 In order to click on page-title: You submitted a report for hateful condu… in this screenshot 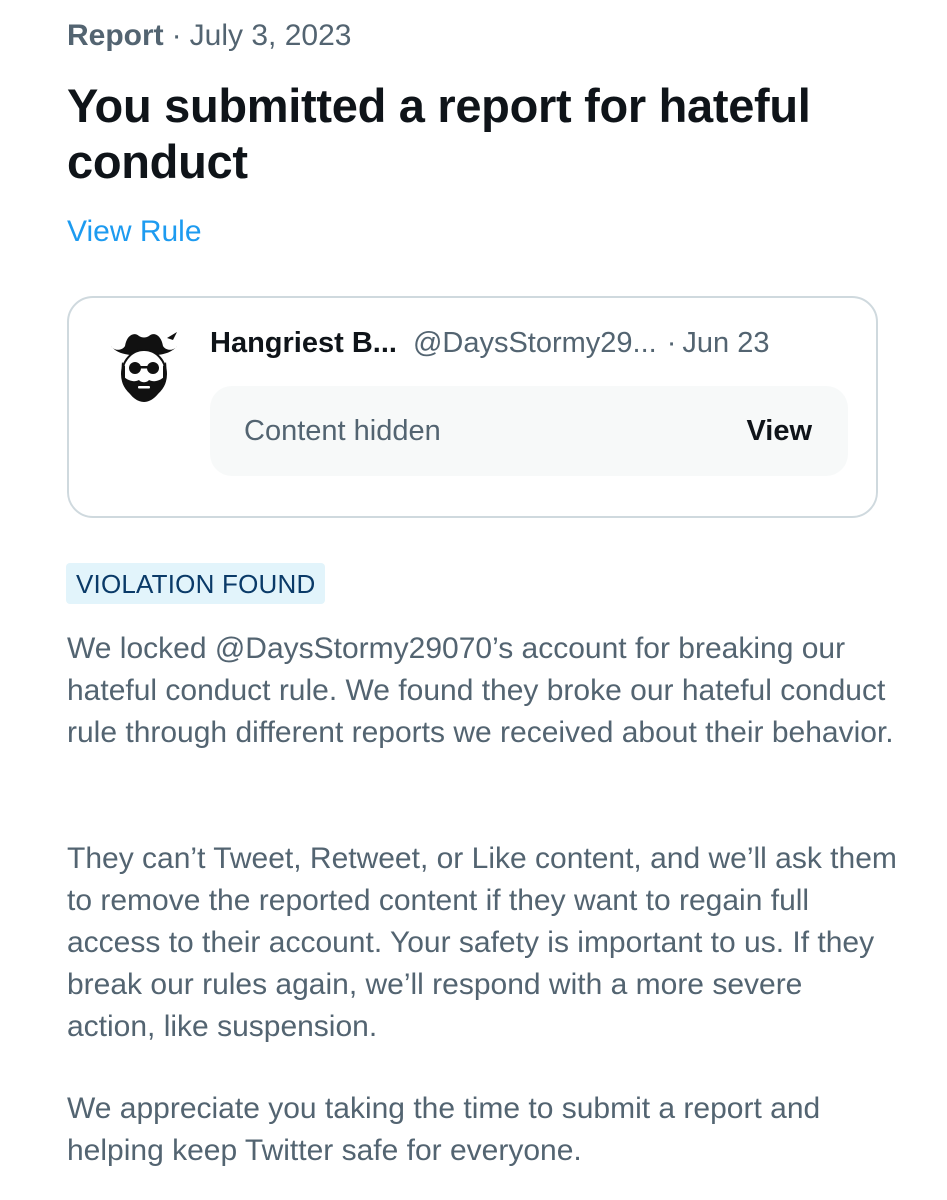, I will do `click(439, 133)`.